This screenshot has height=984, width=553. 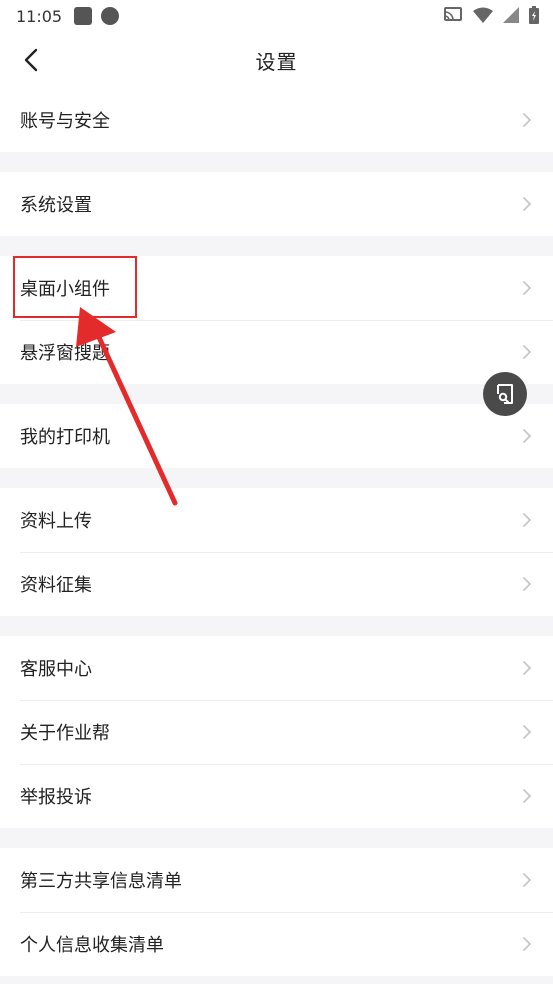 I want to click on wifi-icon, so click(x=483, y=15).